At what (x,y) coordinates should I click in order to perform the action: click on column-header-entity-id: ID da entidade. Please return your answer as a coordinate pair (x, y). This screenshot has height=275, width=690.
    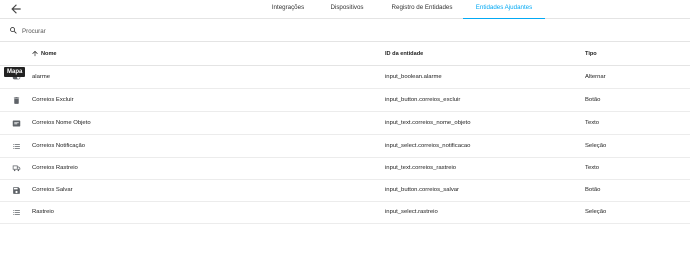
    Looking at the image, I should click on (404, 54).